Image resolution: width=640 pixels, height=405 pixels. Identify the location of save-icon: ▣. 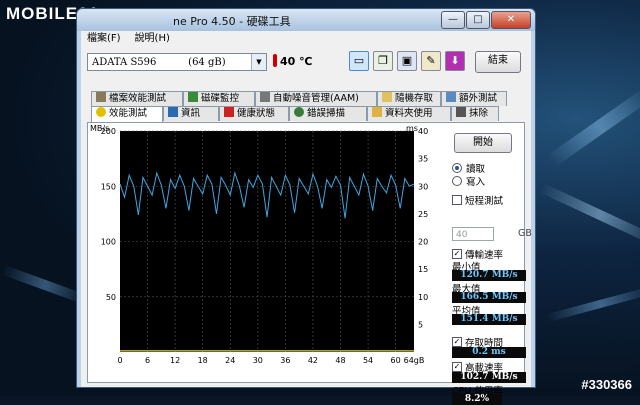
(407, 60).